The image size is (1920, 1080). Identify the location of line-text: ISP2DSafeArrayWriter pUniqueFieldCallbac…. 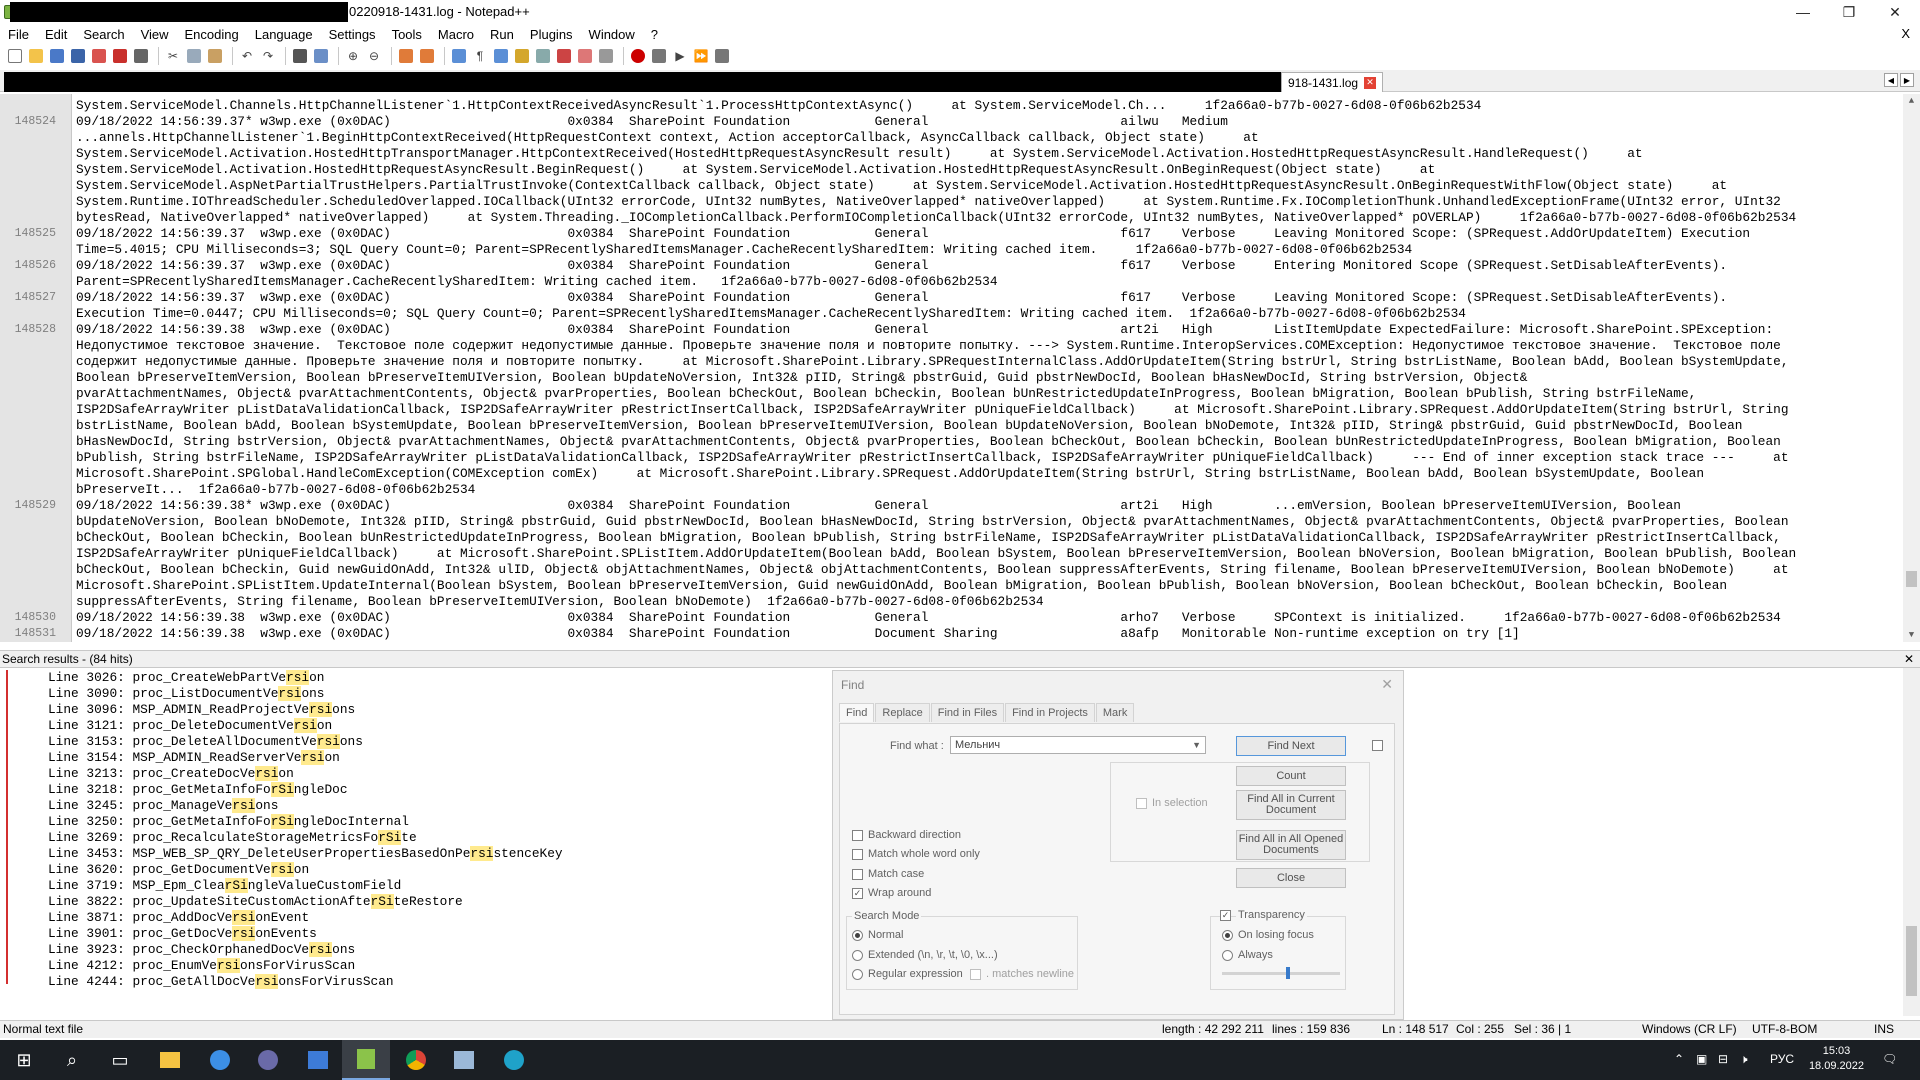
(981, 554).